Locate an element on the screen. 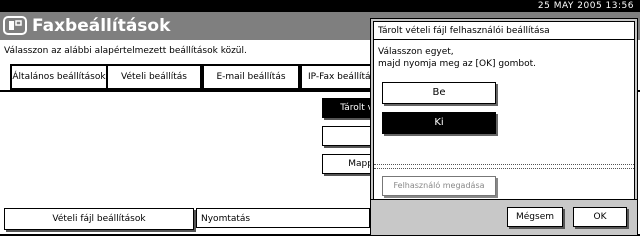 The width and height of the screenshot is (640, 240). page-title: Faxbeállítások is located at coordinates (101, 26).